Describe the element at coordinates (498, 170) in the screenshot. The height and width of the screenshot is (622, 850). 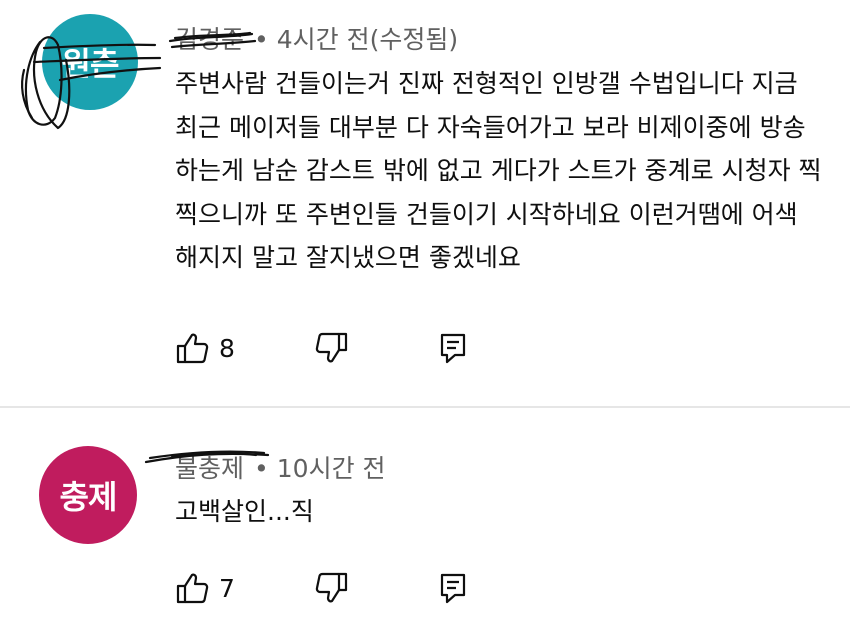
I see `comment-line: 하는게 남순 감스트 밖에 없고 게다가 스트가 중계로 시청자 찍` at that location.